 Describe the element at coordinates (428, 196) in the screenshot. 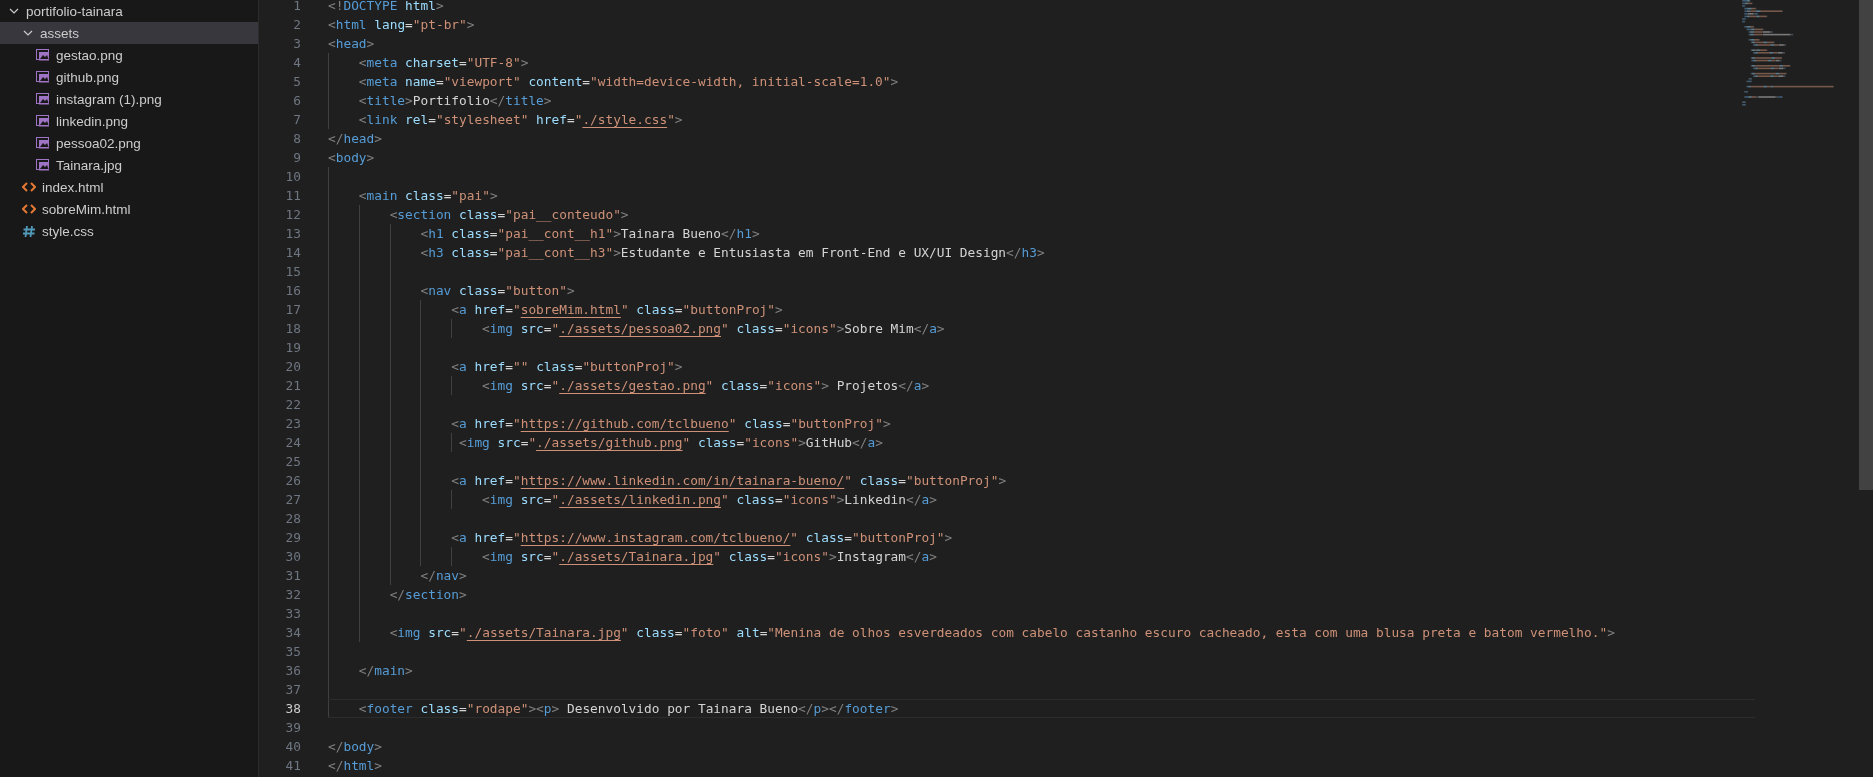

I see `code-line: <main class="pai">` at that location.